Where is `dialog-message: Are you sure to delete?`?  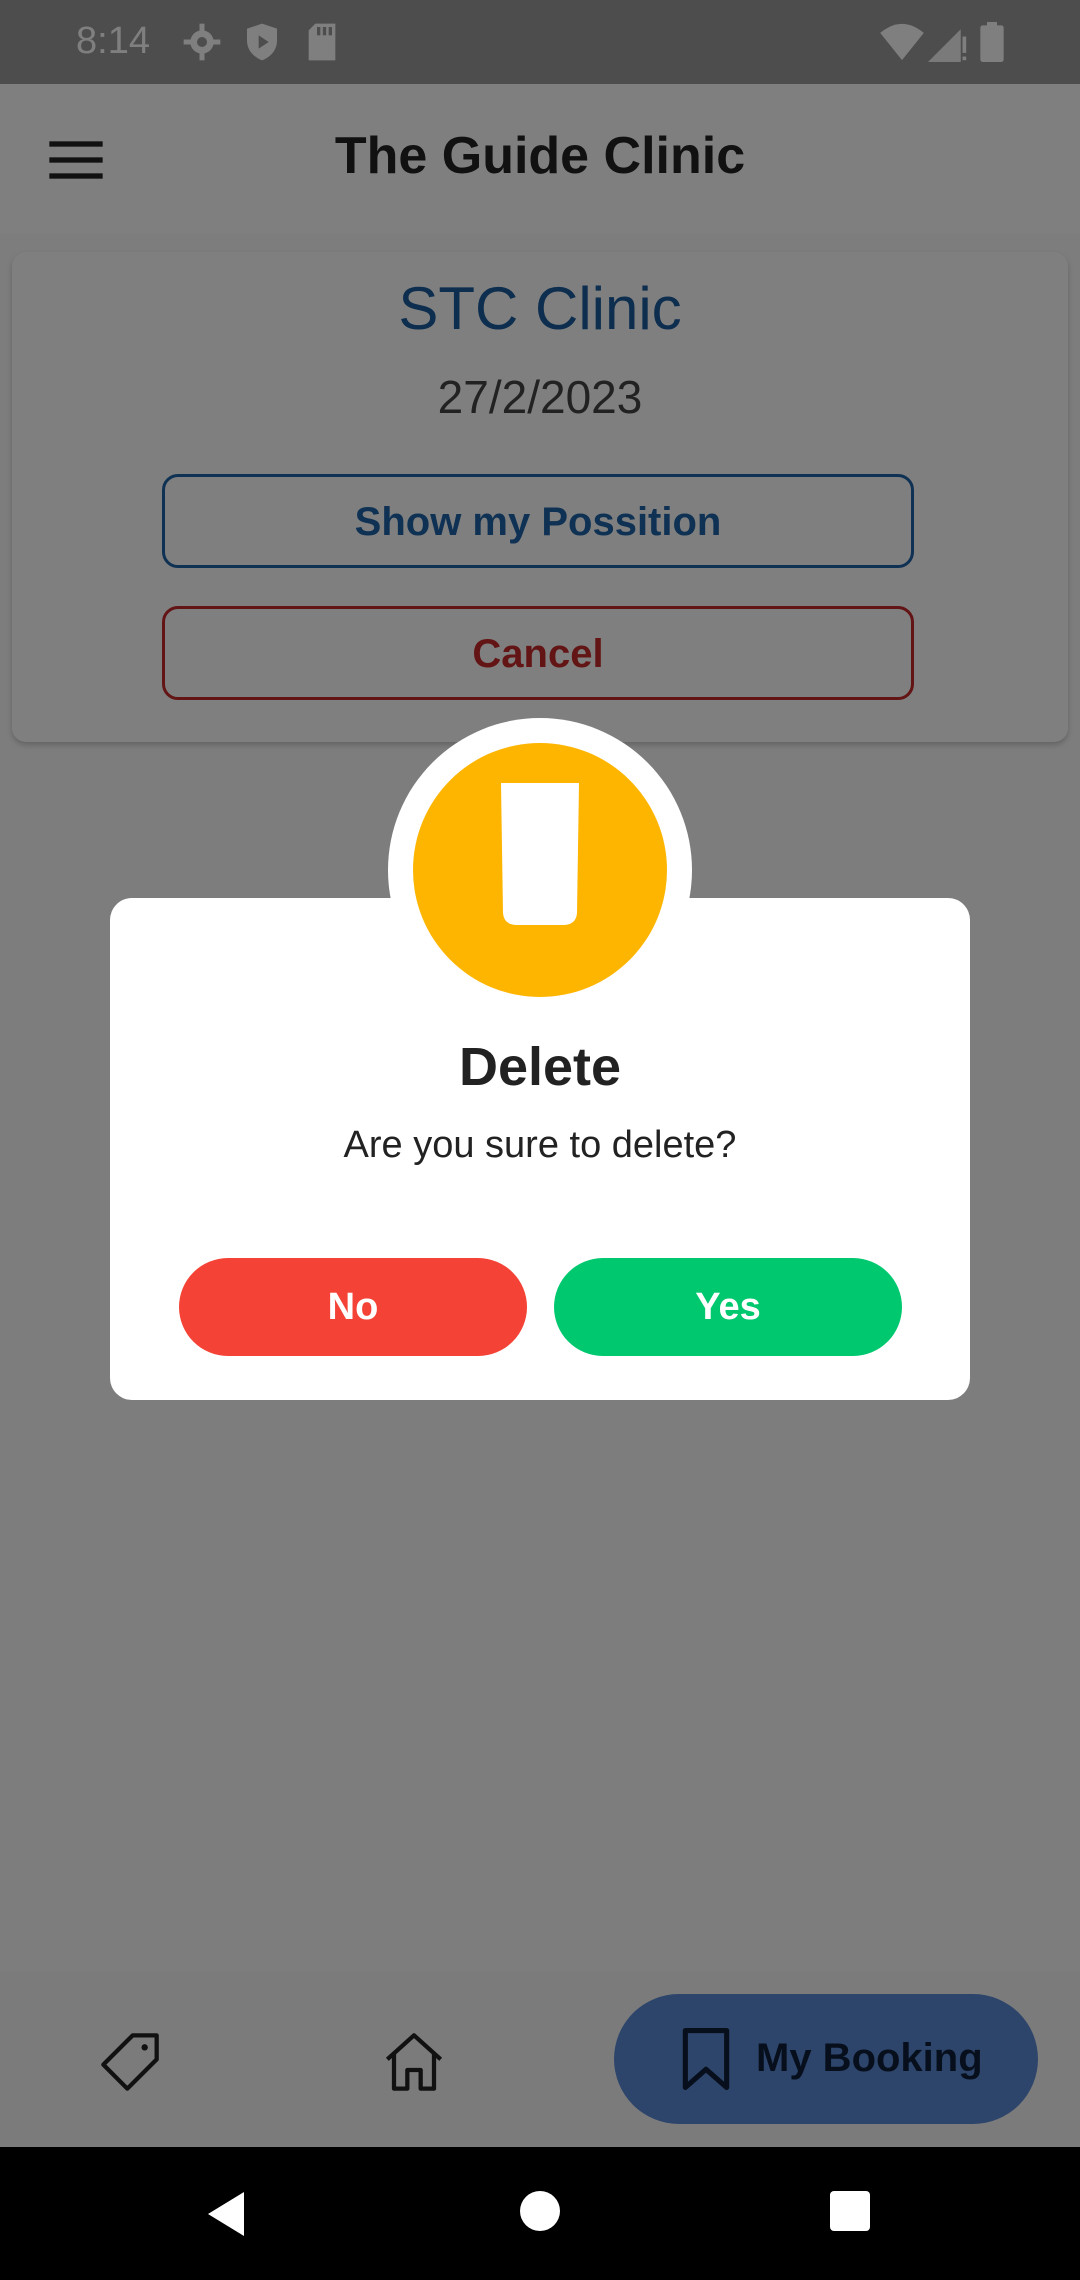
dialog-message: Are you sure to delete? is located at coordinates (540, 1145).